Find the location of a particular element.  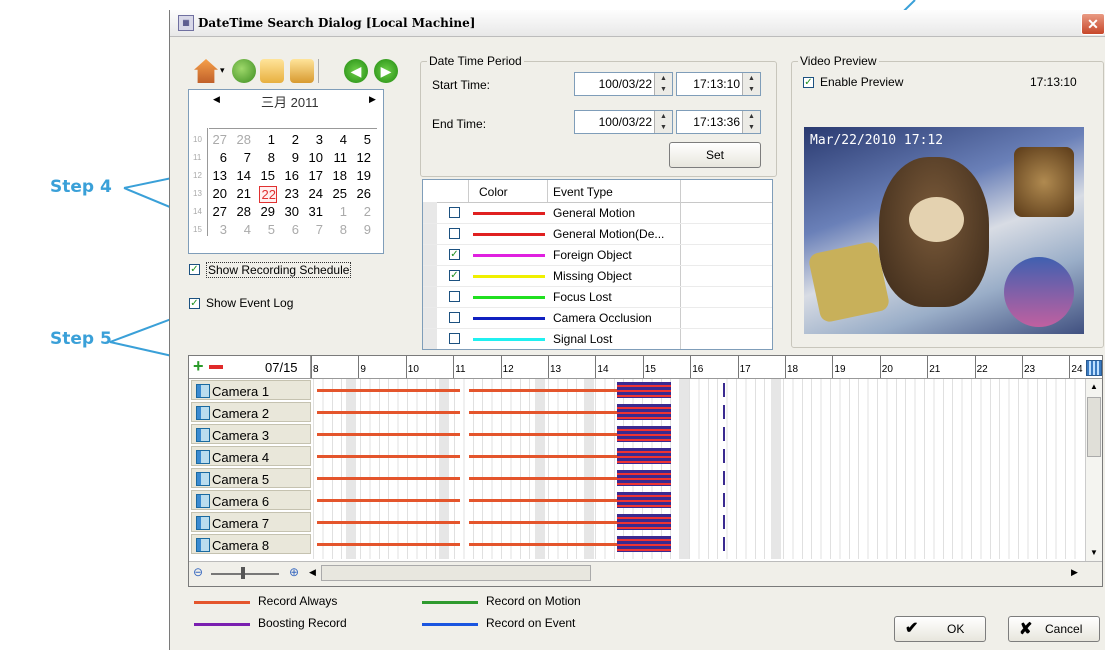

camera-row: Camera 1 is located at coordinates (645, 391).